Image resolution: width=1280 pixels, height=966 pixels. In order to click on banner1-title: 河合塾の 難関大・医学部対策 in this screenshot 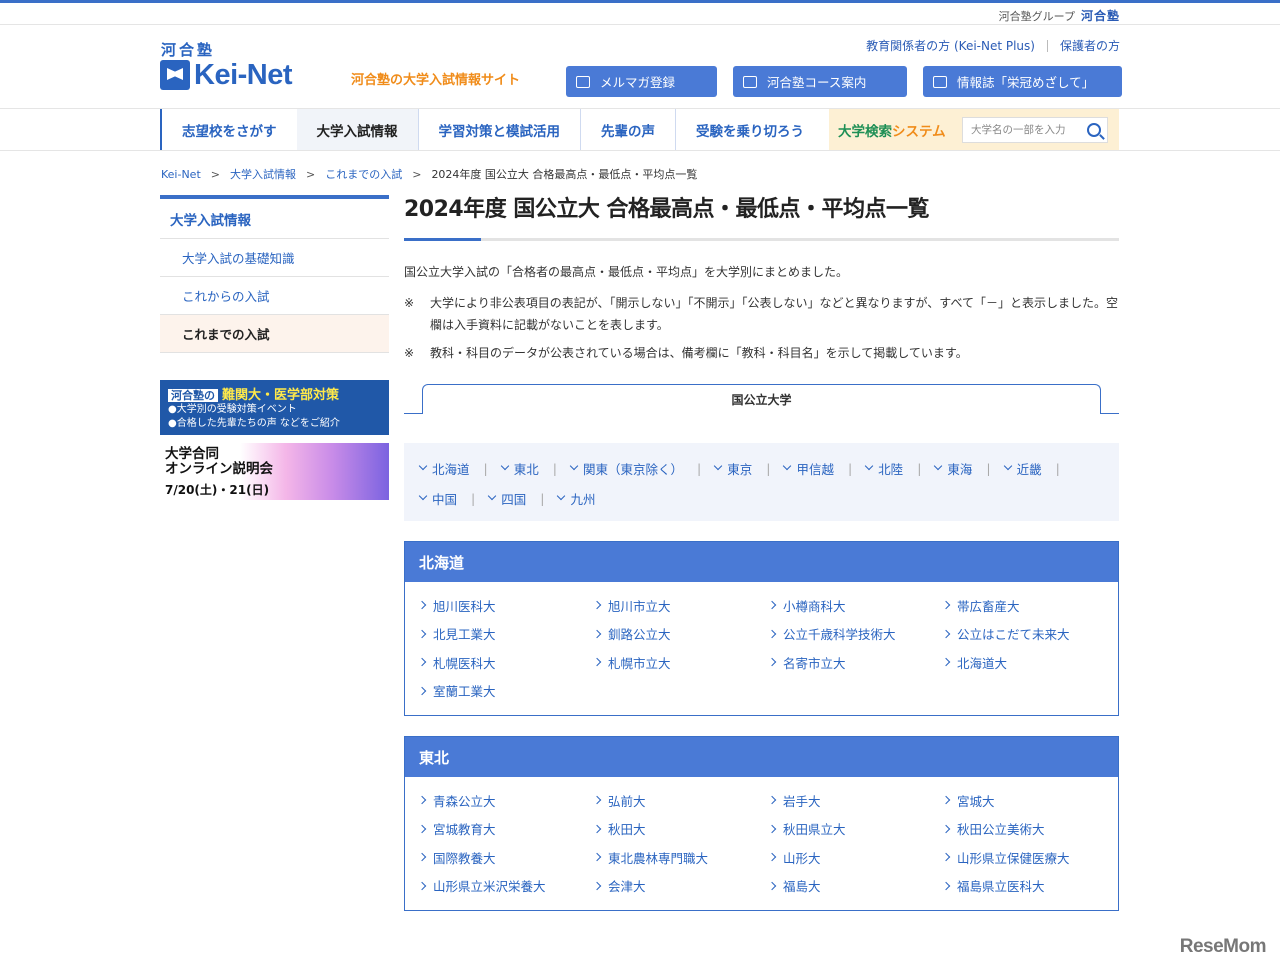, I will do `click(274, 393)`.